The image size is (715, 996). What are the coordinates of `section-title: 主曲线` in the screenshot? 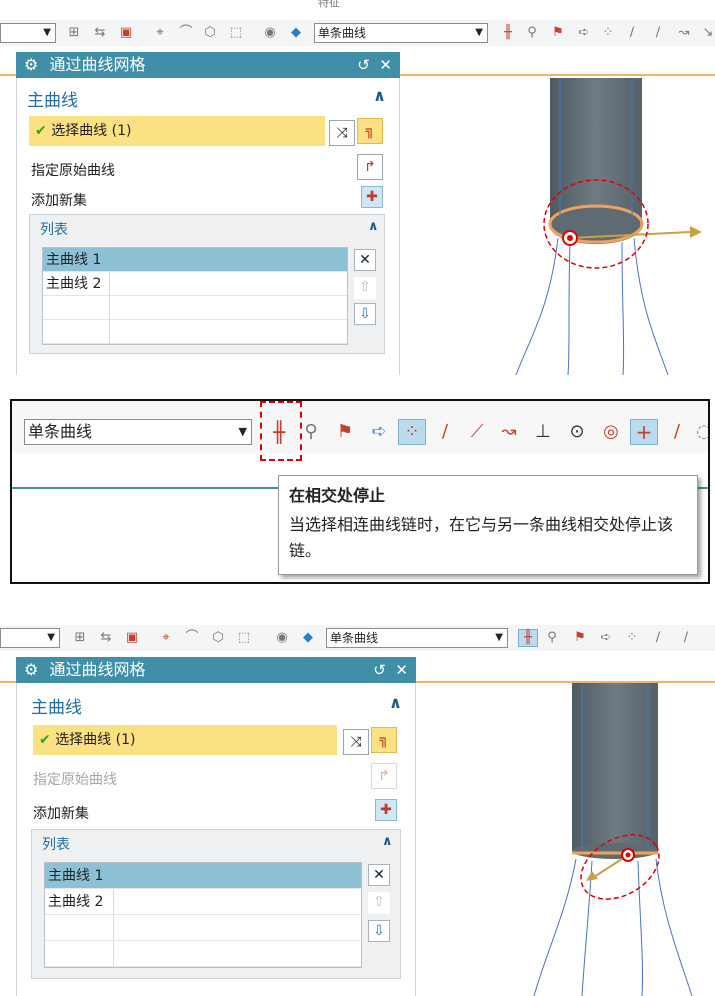 It's located at (56, 708).